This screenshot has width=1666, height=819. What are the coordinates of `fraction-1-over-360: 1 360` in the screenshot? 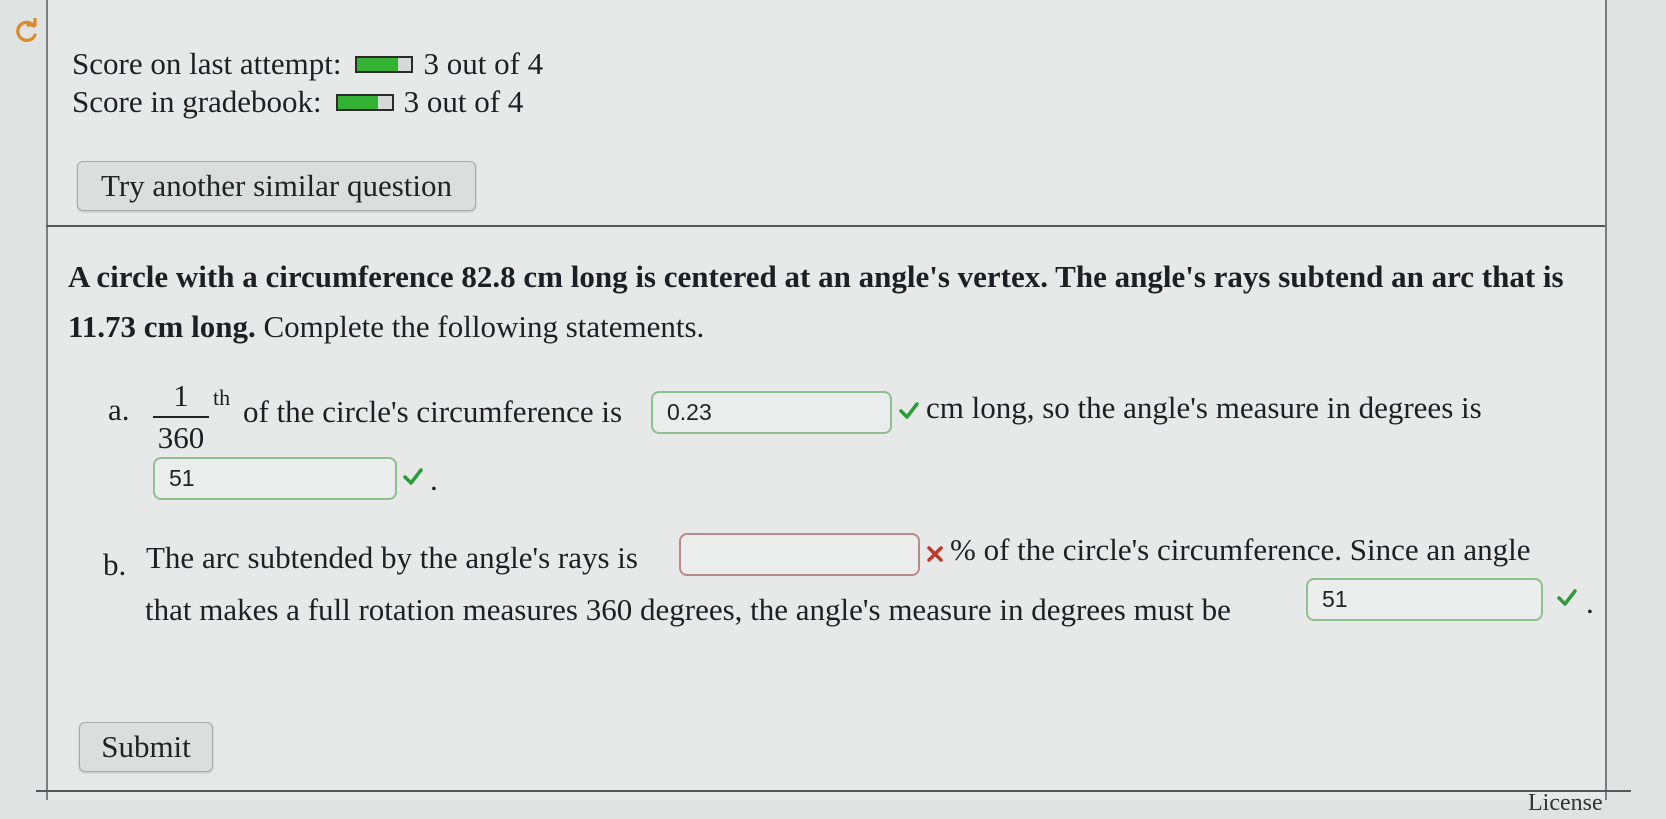 It's located at (181, 417).